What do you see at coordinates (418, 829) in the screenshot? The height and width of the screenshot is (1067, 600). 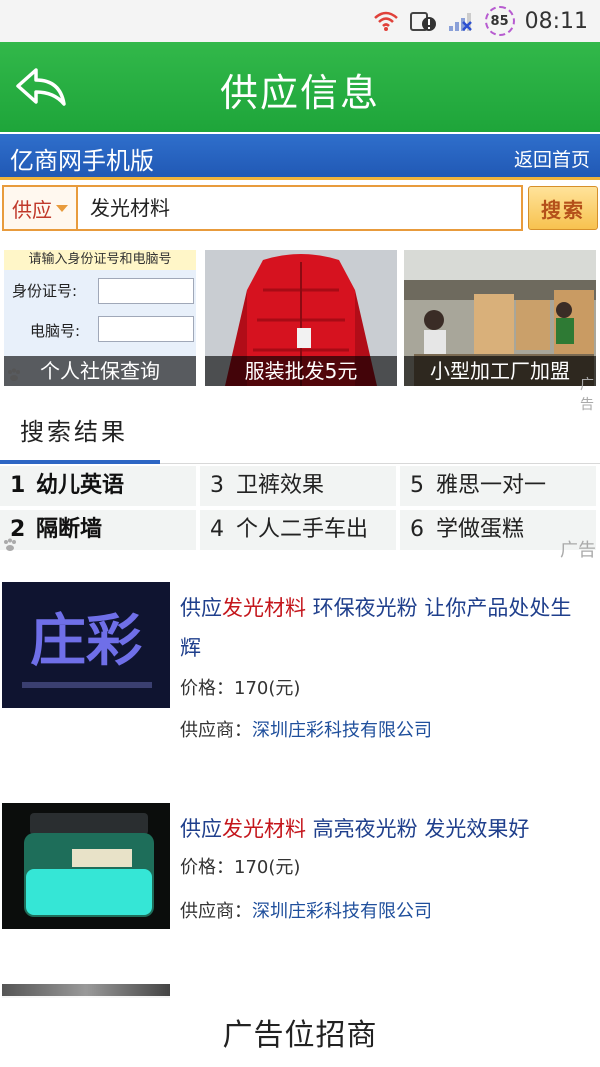 I see `result-title-suffix: 高亮夜光粉 发光效果好` at bounding box center [418, 829].